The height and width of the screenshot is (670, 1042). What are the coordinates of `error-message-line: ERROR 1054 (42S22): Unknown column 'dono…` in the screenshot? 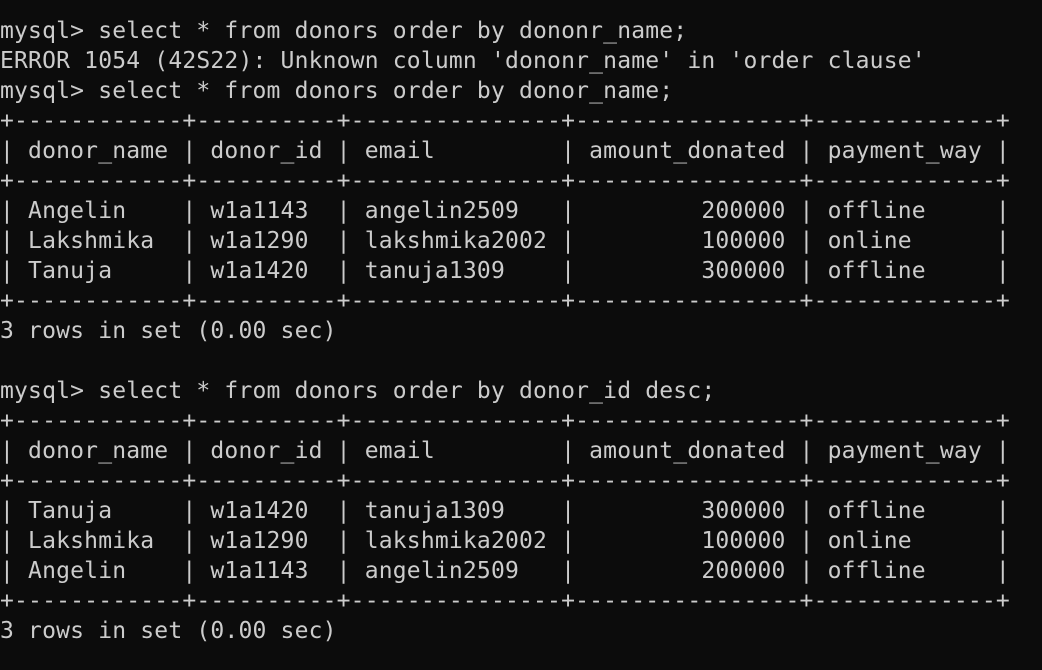 It's located at (463, 61).